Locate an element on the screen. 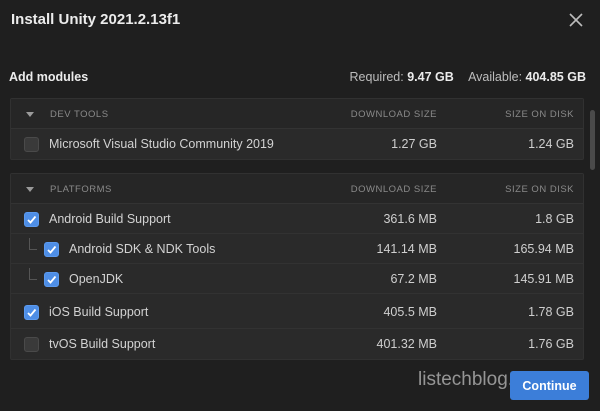 This screenshot has width=600, height=411. module-download-size: 67.2 MB is located at coordinates (413, 279).